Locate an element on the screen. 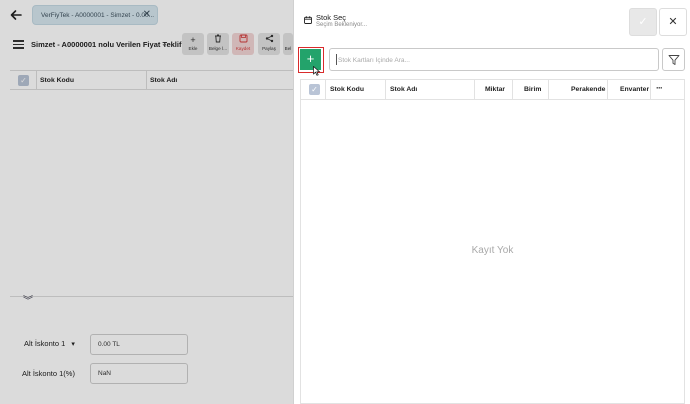  column-header-retail: Perakende is located at coordinates (588, 89).